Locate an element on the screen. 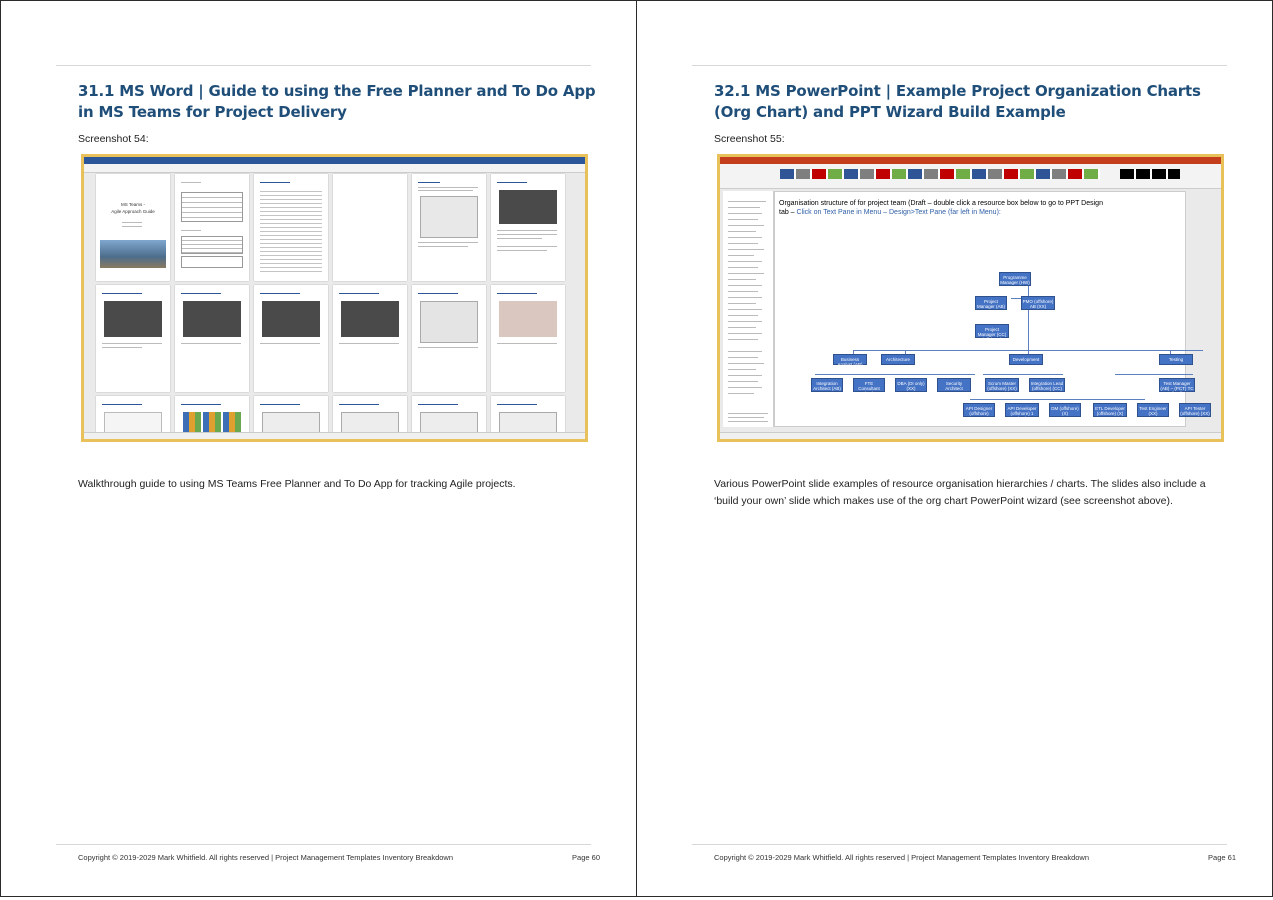  org-box-api-developer: API Developer (offshore) 1 (XX) is located at coordinates (1022, 412).